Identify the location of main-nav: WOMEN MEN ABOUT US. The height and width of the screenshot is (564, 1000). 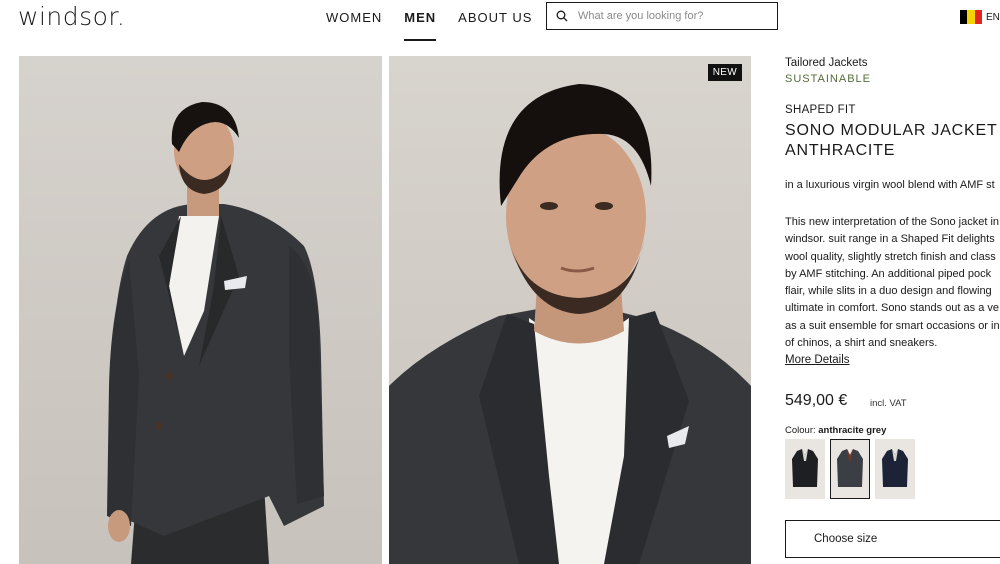
(434, 25).